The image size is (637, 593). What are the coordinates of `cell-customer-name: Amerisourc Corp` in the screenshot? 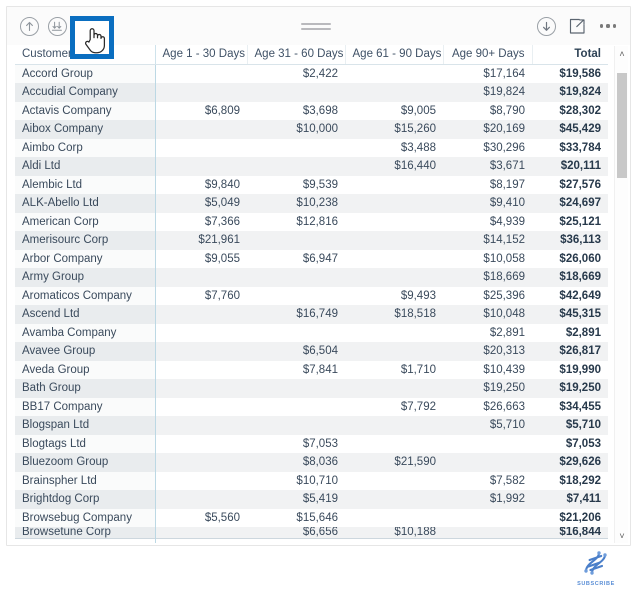 It's located at (85, 240).